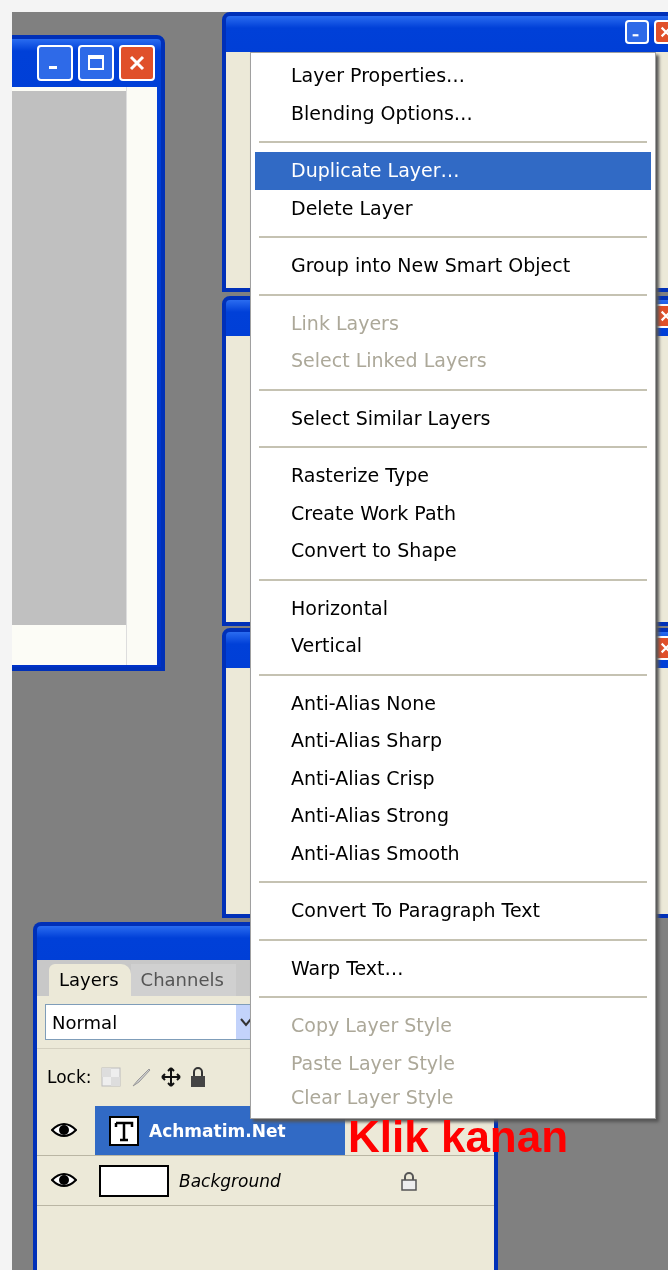  I want to click on menu-item: Anti-Alias None, so click(453, 703).